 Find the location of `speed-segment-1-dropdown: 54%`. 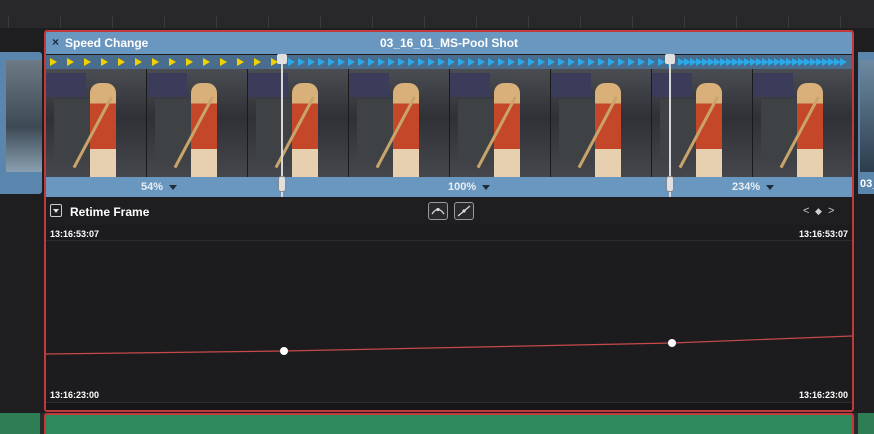

speed-segment-1-dropdown: 54% is located at coordinates (159, 187).